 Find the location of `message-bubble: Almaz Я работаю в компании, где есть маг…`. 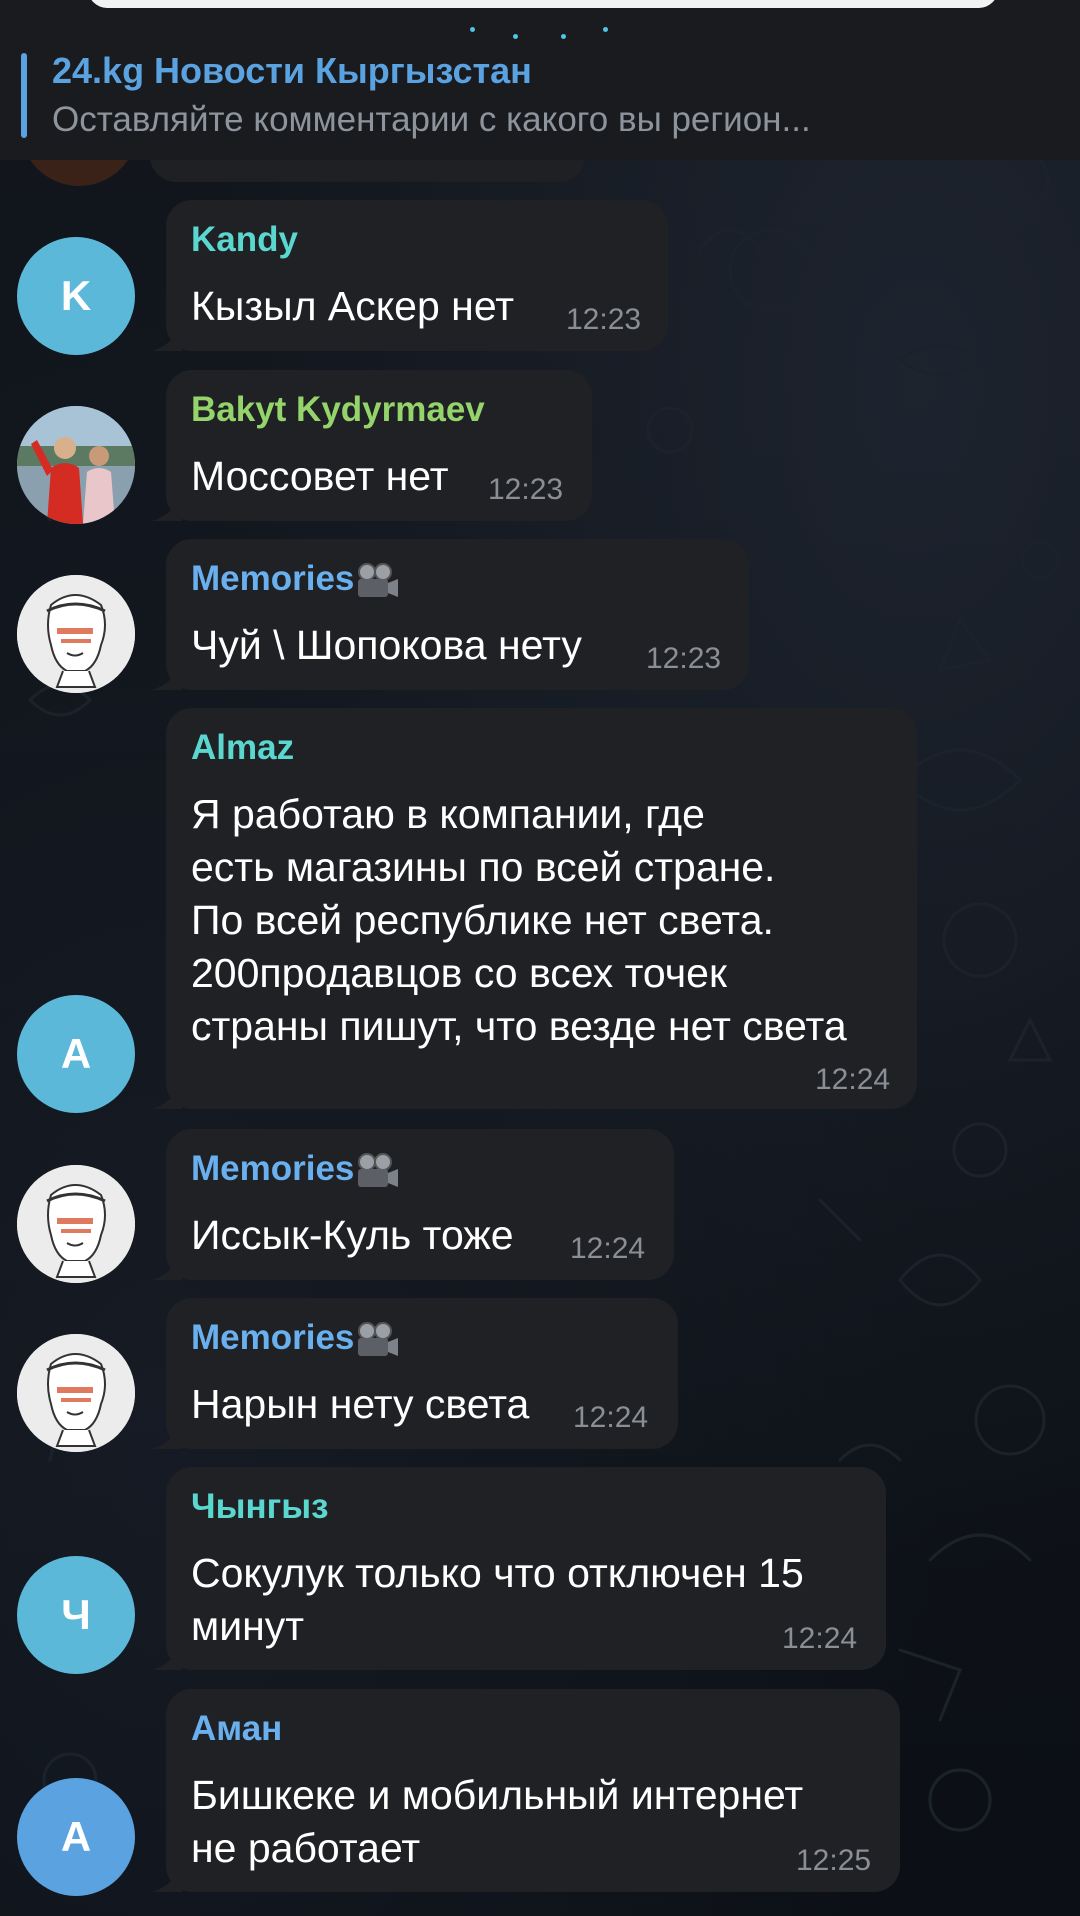

message-bubble: Almaz Я работаю в компании, где есть маг… is located at coordinates (534, 908).